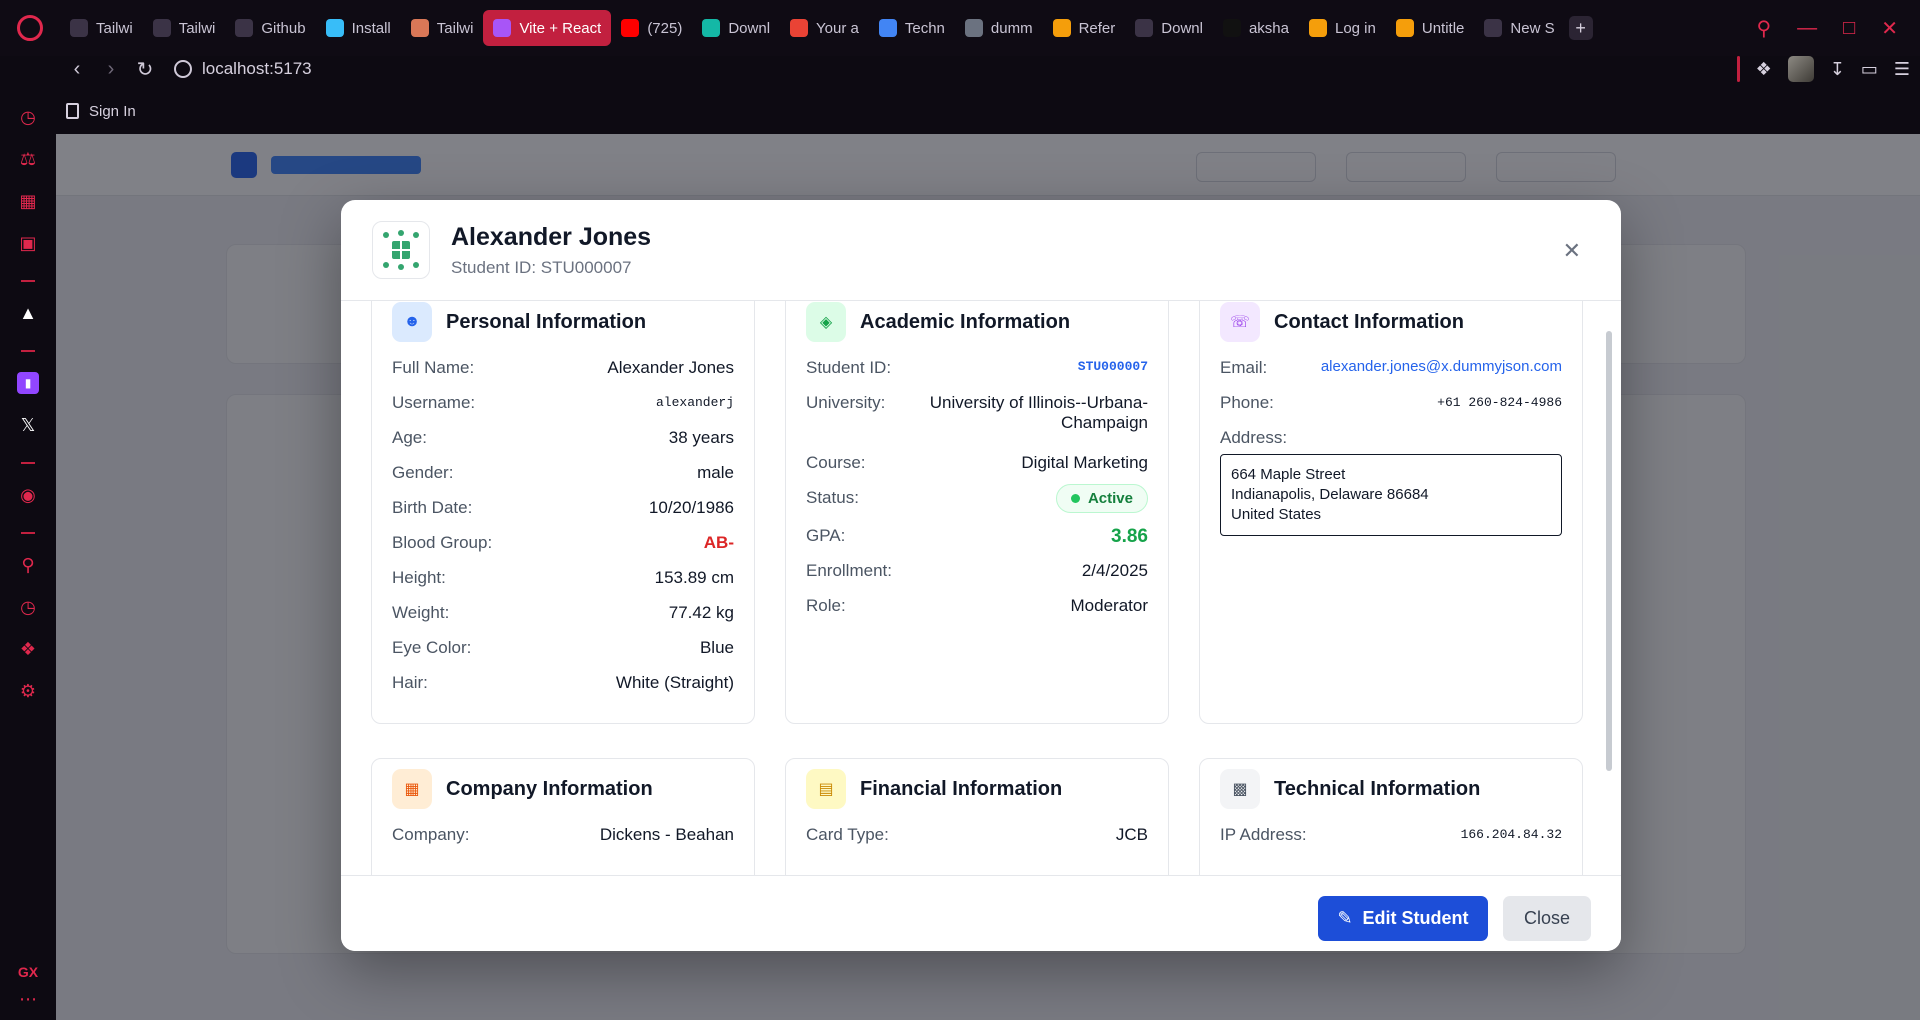  What do you see at coordinates (1441, 366) in the screenshot?
I see `email-link: alexander.jones@x.dummyjson.com` at bounding box center [1441, 366].